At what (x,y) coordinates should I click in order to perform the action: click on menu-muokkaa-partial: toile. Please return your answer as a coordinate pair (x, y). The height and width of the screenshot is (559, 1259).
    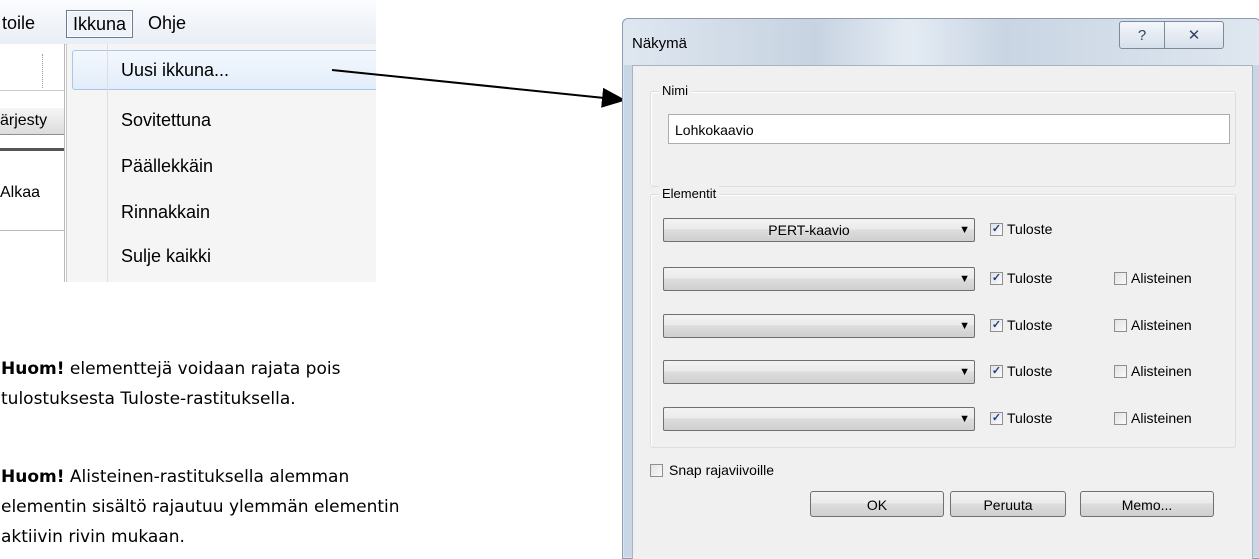
    Looking at the image, I should click on (20, 23).